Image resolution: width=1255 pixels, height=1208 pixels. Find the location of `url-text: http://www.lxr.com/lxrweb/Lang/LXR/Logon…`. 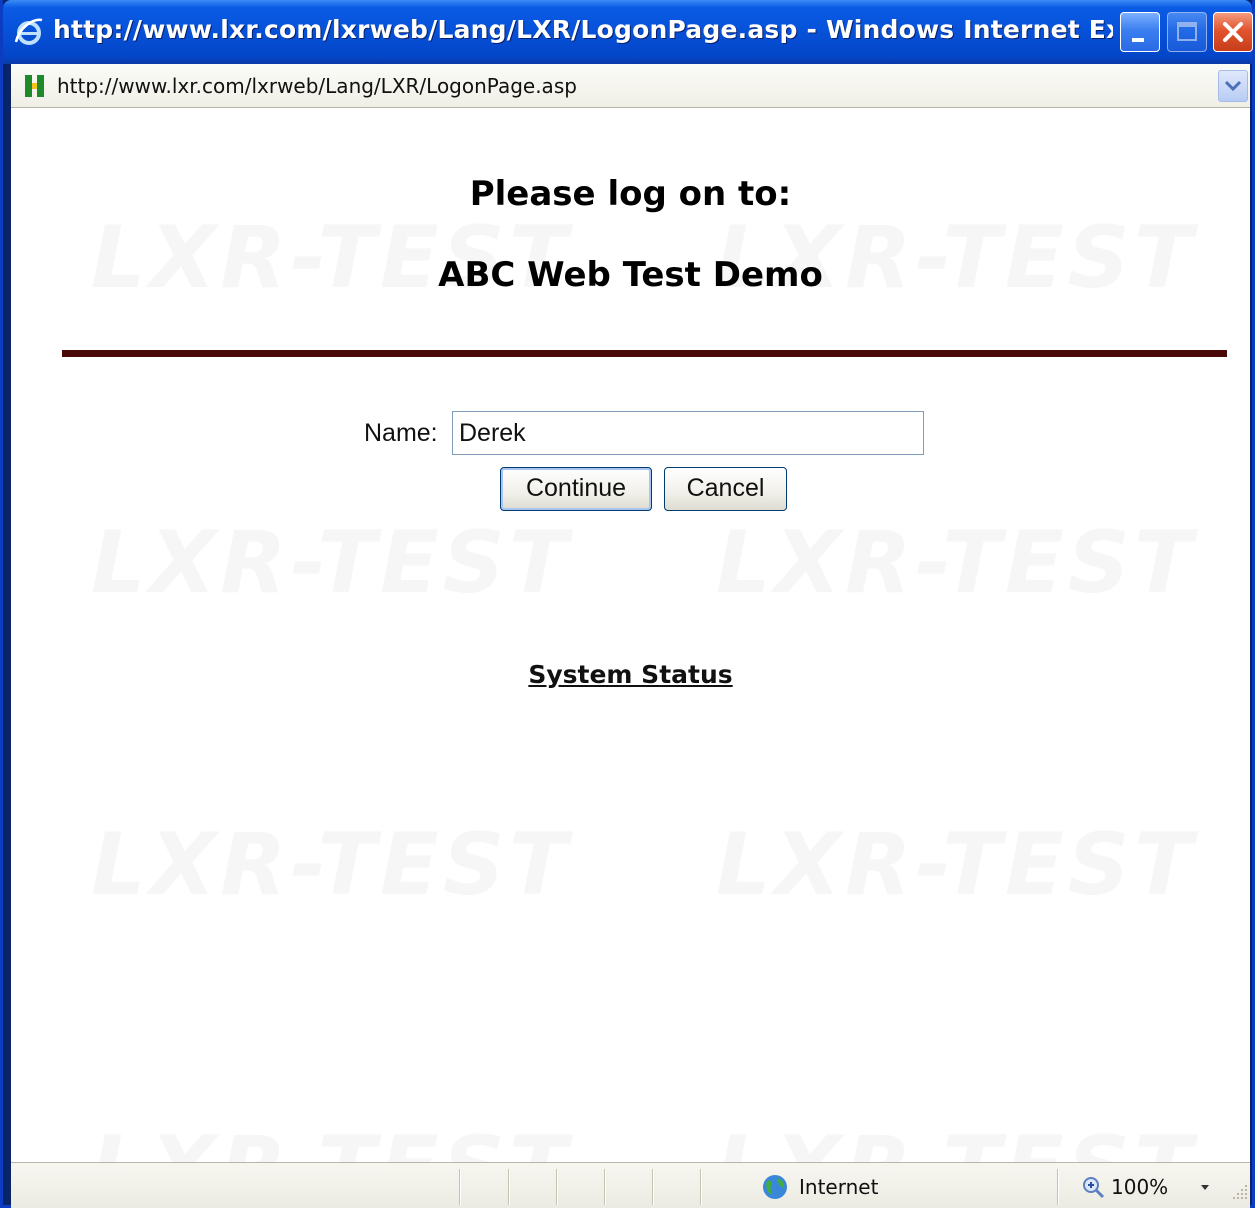

url-text: http://www.lxr.com/lxrweb/Lang/LXR/Logon… is located at coordinates (317, 86).